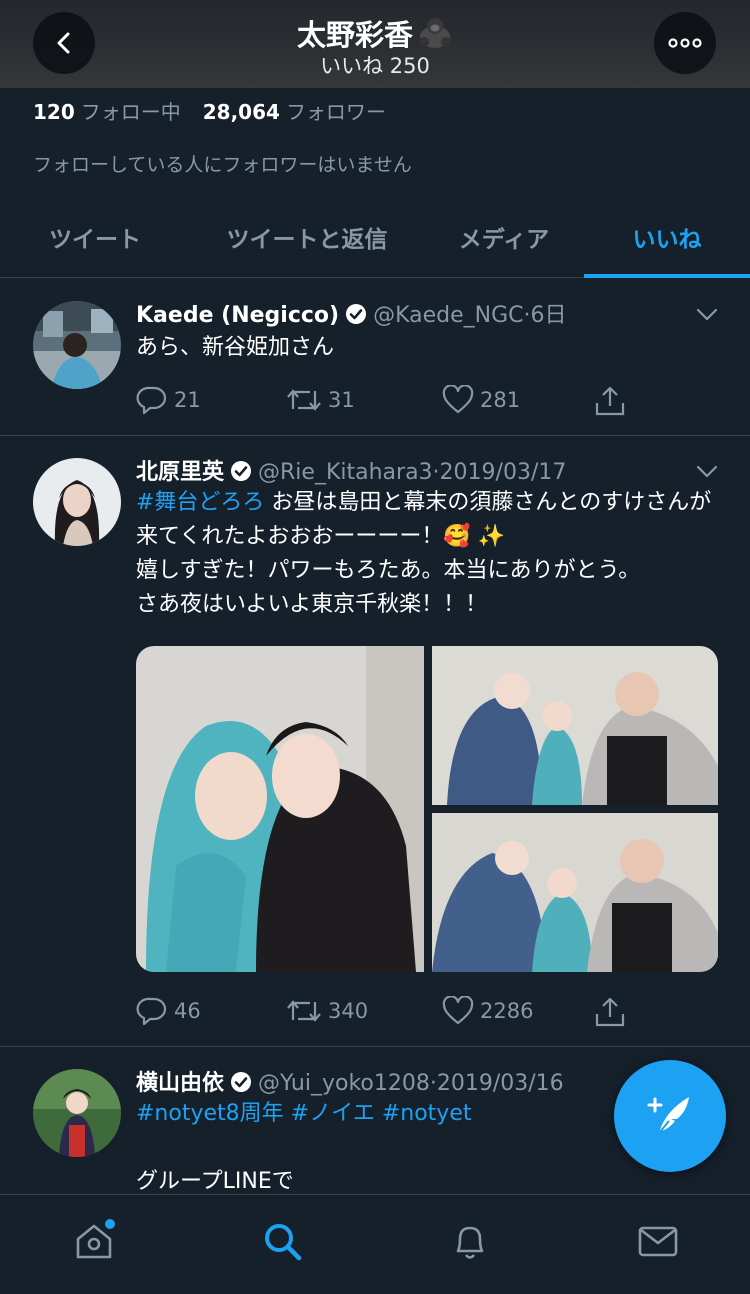 The width and height of the screenshot is (750, 1294). Describe the element at coordinates (200, 502) in the screenshot. I see `hashtag-link: #舞台どろろ` at that location.